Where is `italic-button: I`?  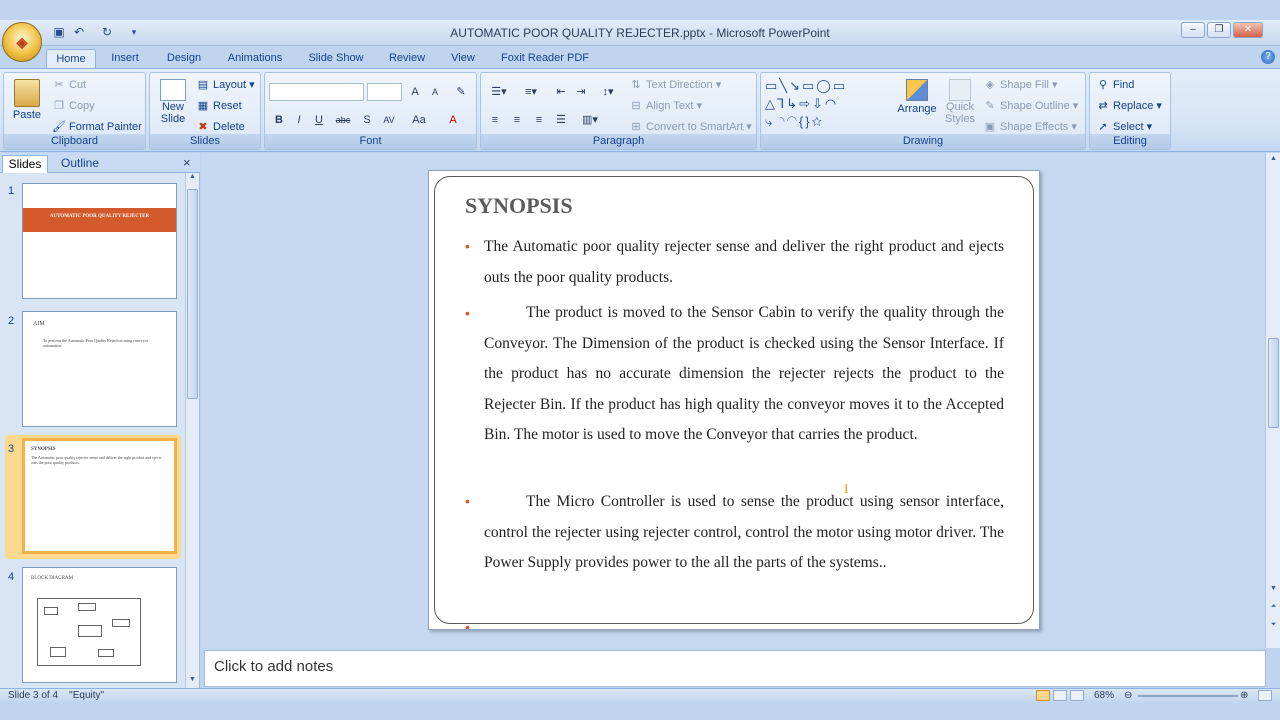
italic-button: I is located at coordinates (299, 120).